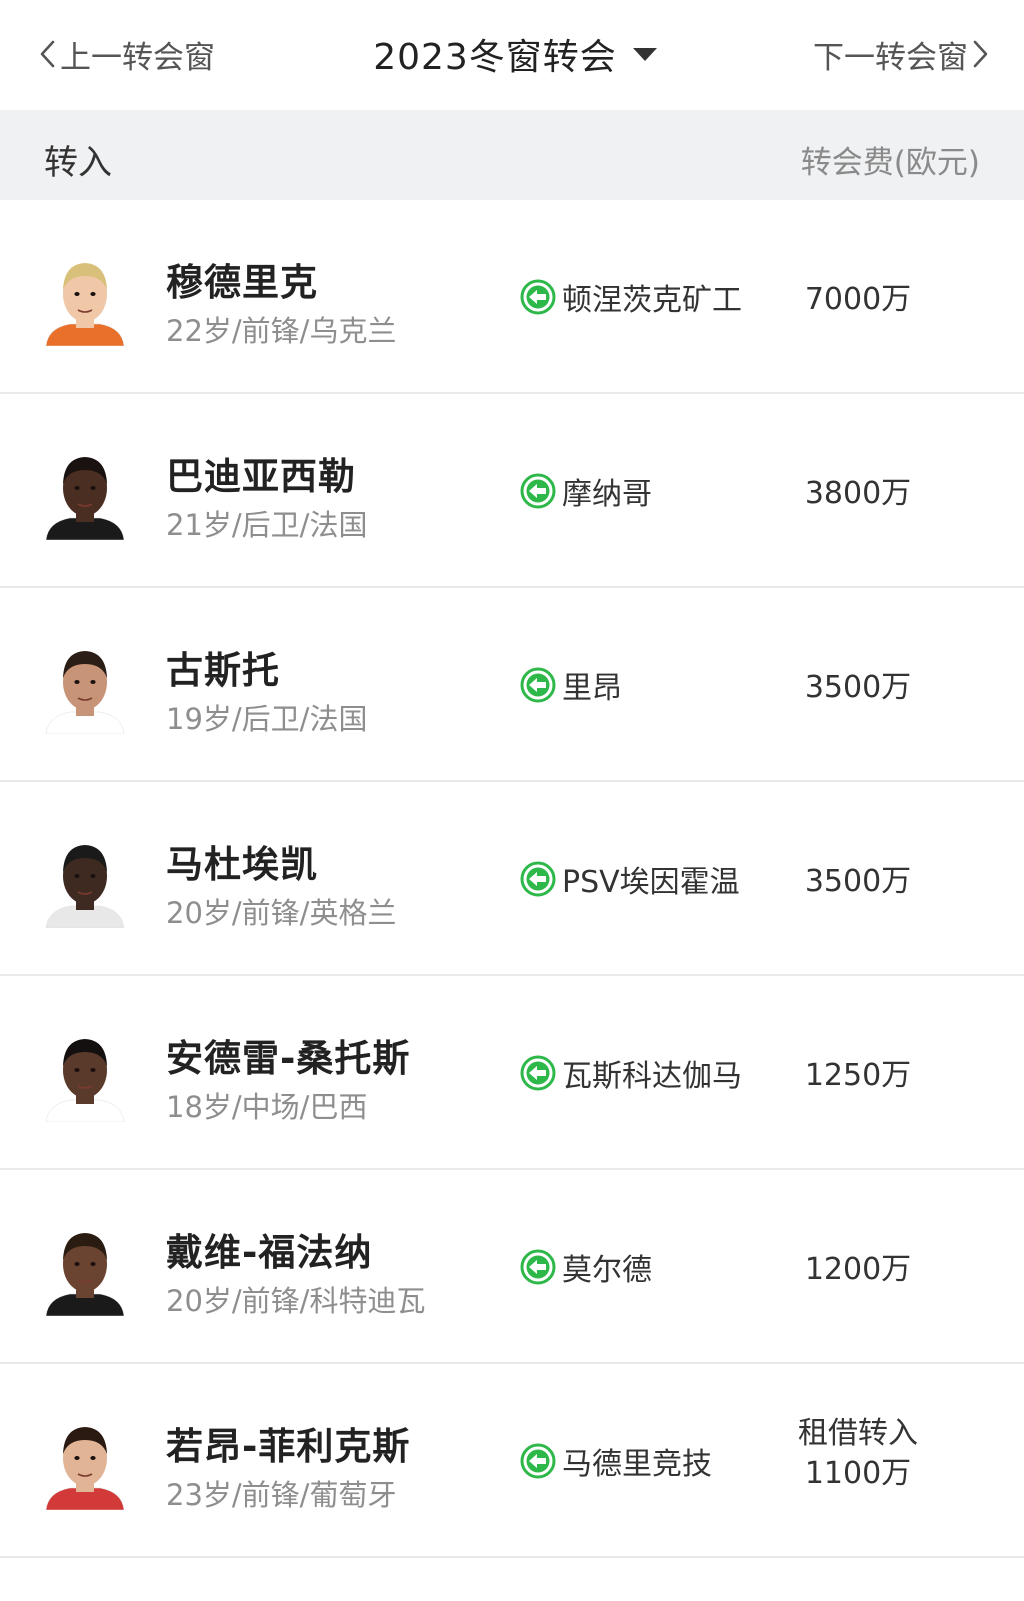  I want to click on fee-type-label: 租借转入, so click(858, 1433).